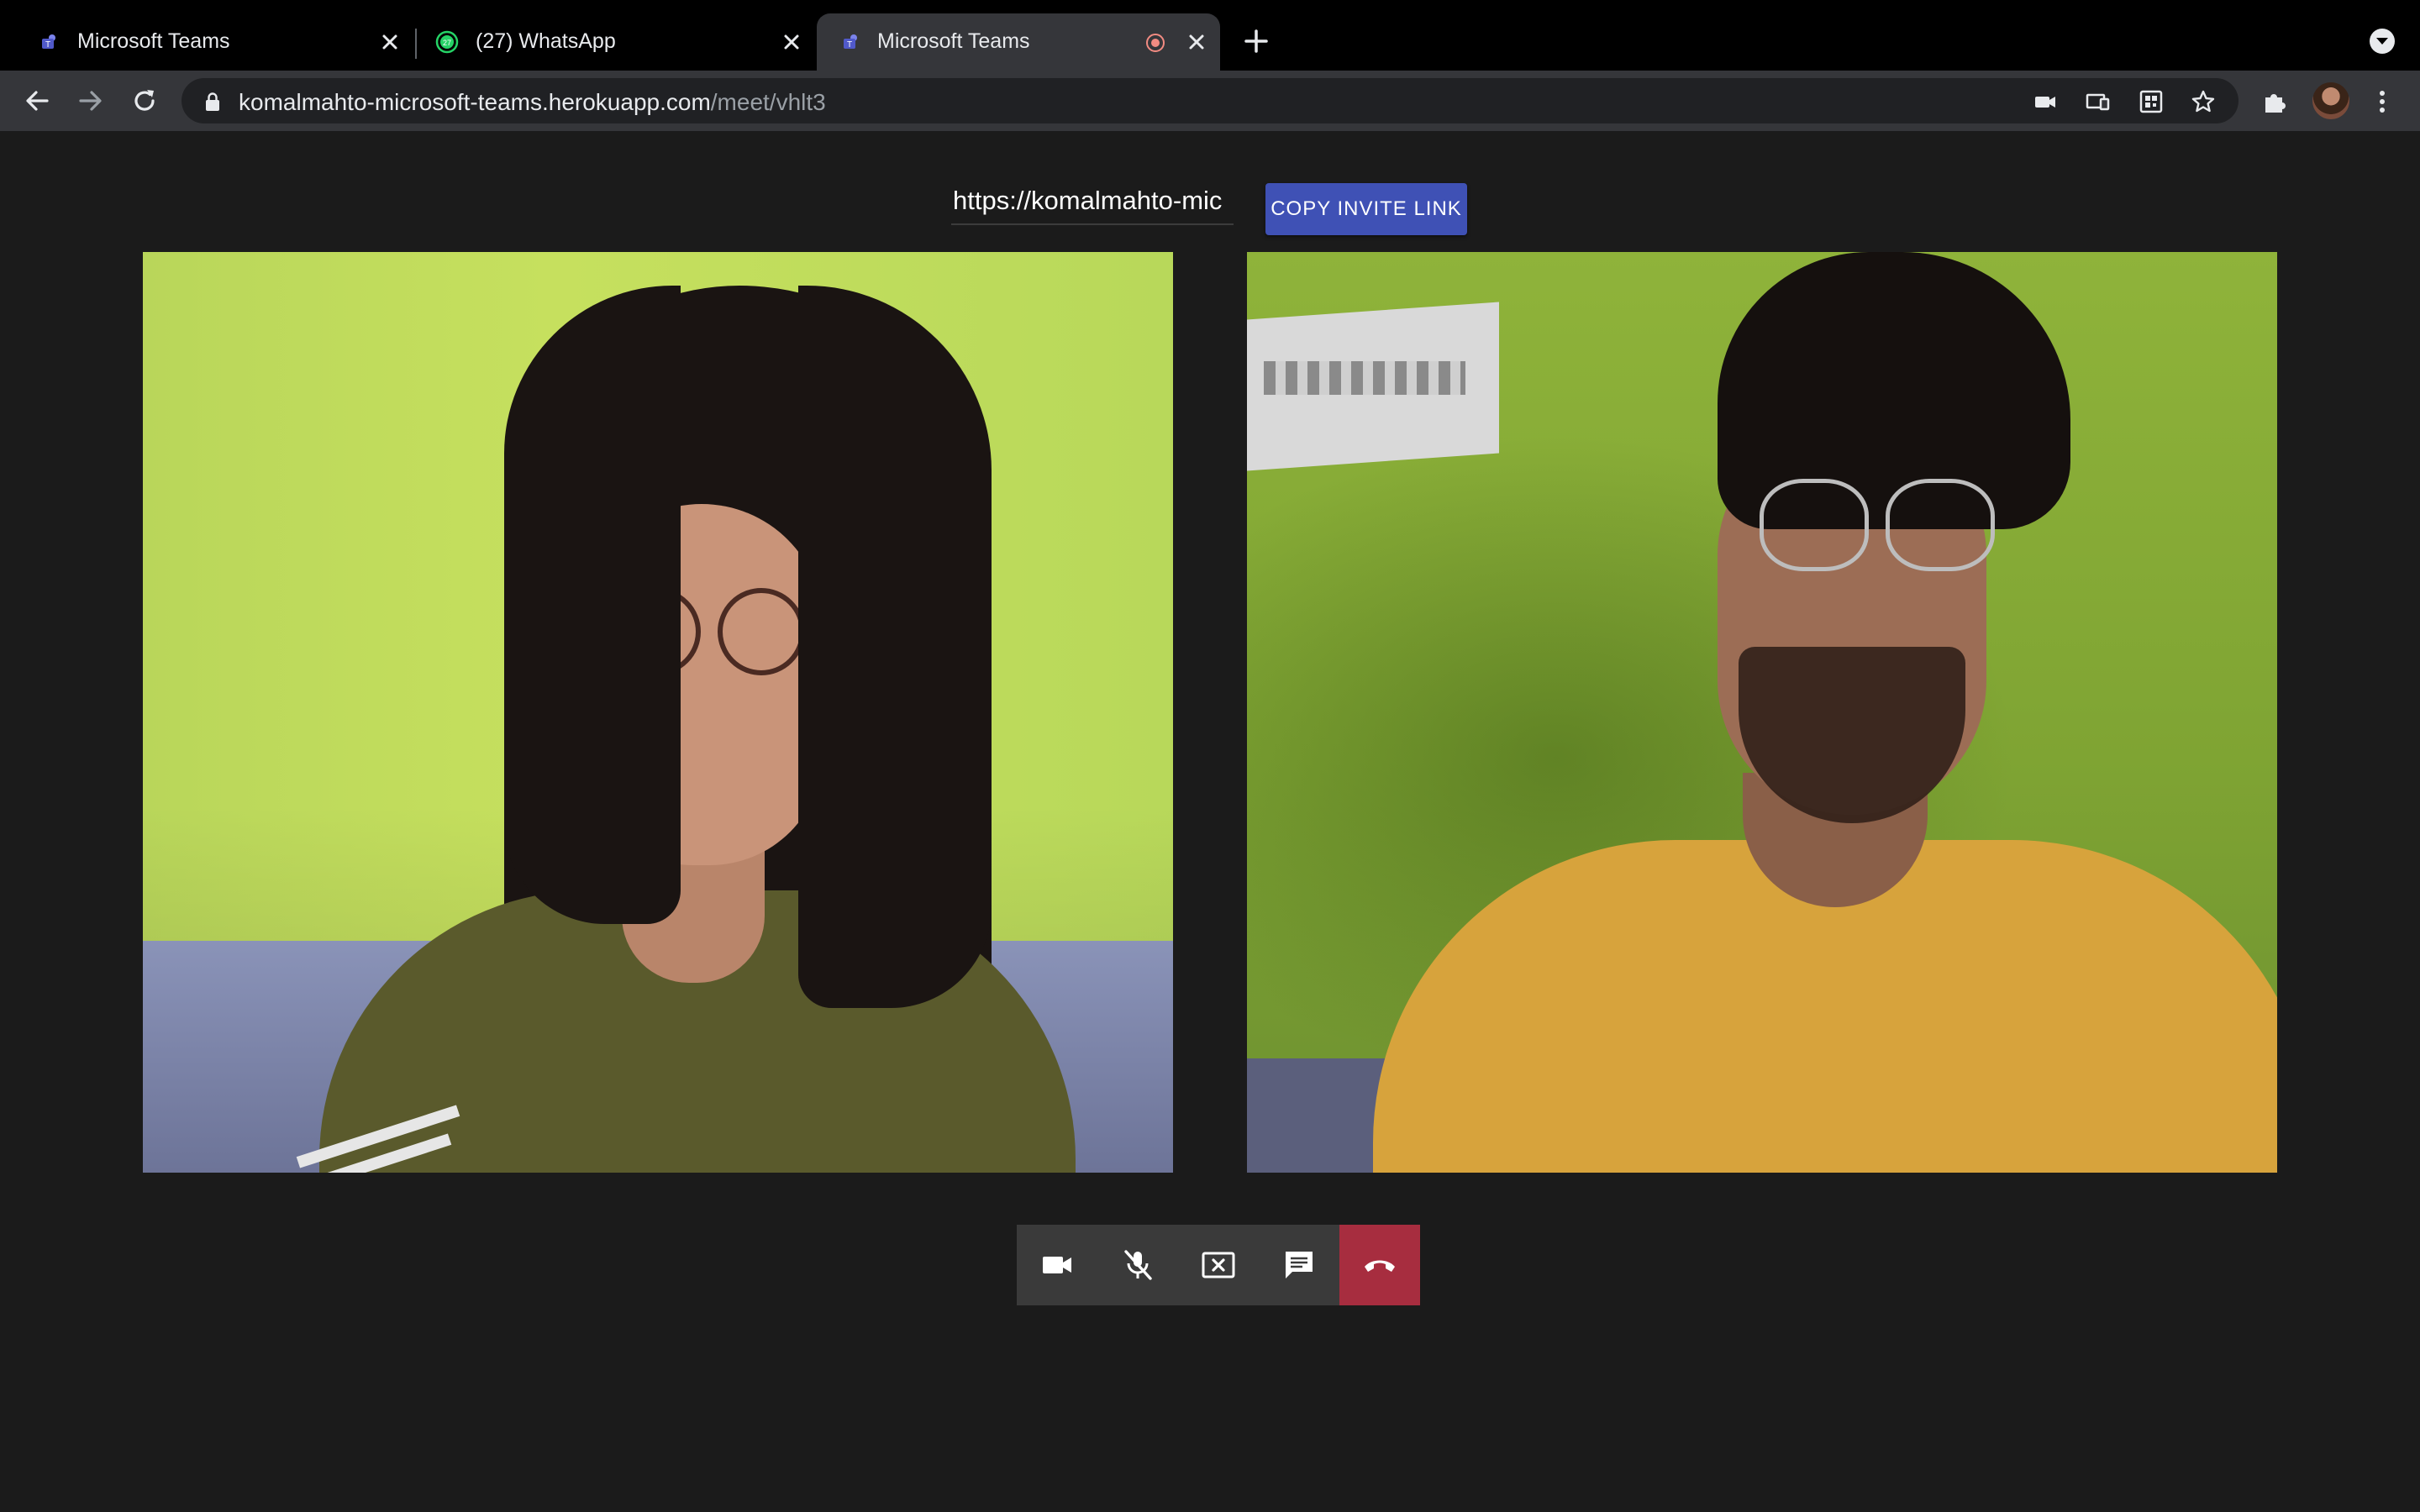 The width and height of the screenshot is (2420, 1512). What do you see at coordinates (1092, 201) in the screenshot?
I see `invite-link-field` at bounding box center [1092, 201].